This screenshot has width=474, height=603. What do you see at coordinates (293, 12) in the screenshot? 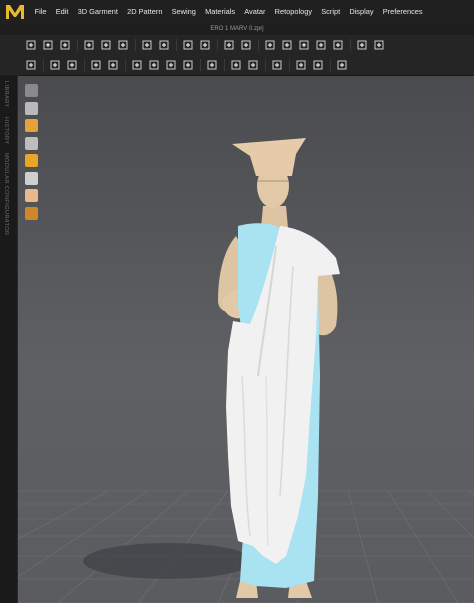
I see `menu-retopology: Retopology` at bounding box center [293, 12].